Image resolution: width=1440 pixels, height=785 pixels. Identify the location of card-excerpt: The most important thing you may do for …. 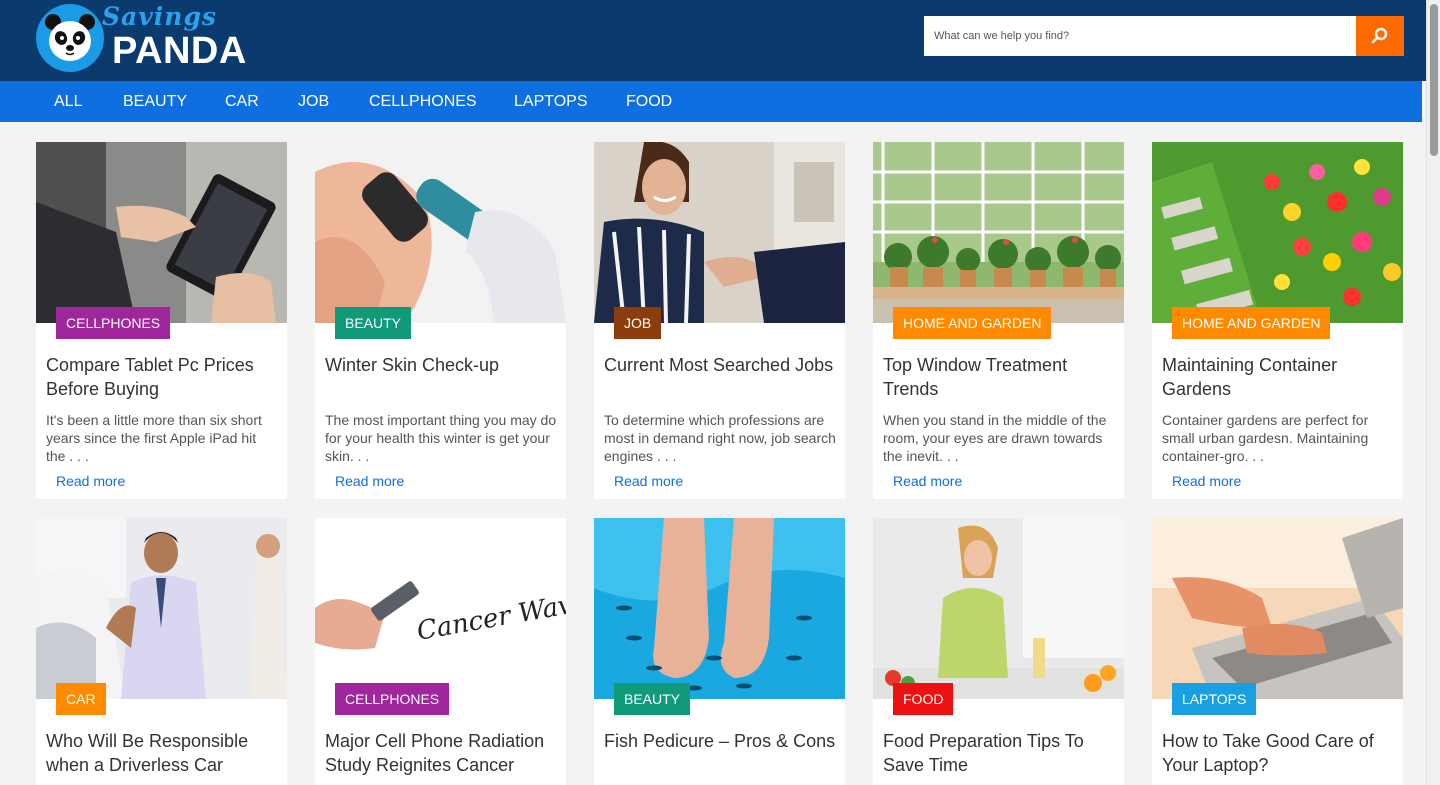
(441, 438).